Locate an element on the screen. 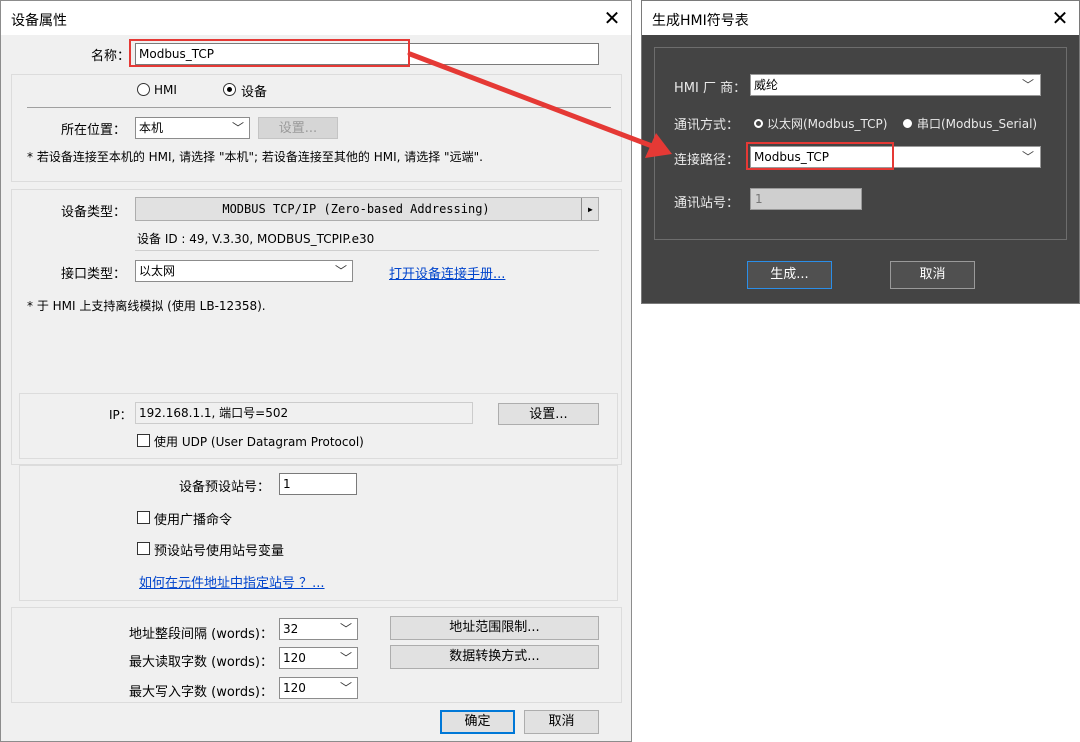 Image resolution: width=1080 pixels, height=742 pixels. location-label: 所在位置： is located at coordinates (94, 130).